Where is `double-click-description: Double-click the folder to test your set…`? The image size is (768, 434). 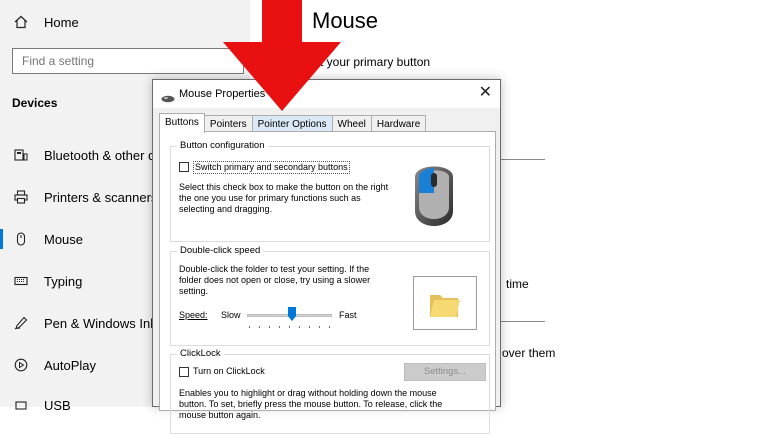 double-click-description: Double-click the folder to test your set… is located at coordinates (275, 280).